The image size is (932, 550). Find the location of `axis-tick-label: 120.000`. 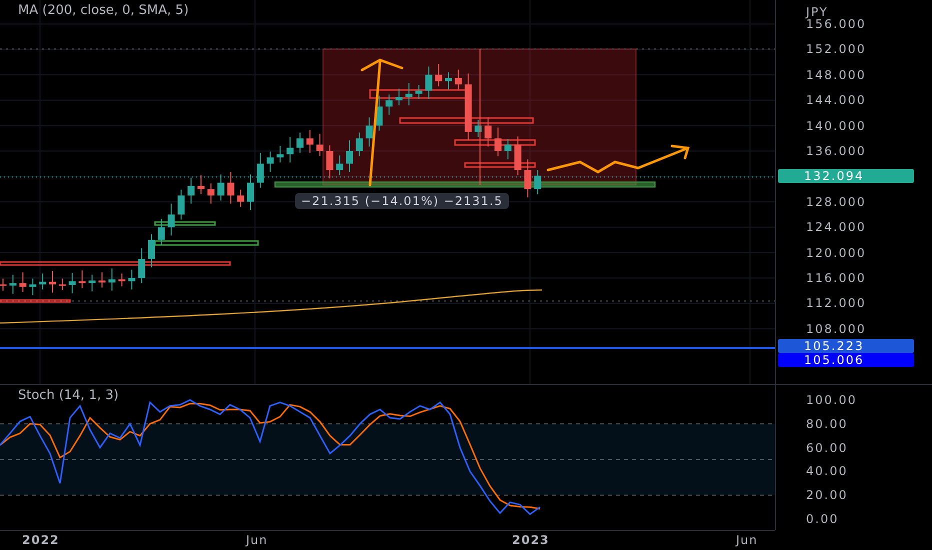

axis-tick-label: 120.000 is located at coordinates (836, 252).